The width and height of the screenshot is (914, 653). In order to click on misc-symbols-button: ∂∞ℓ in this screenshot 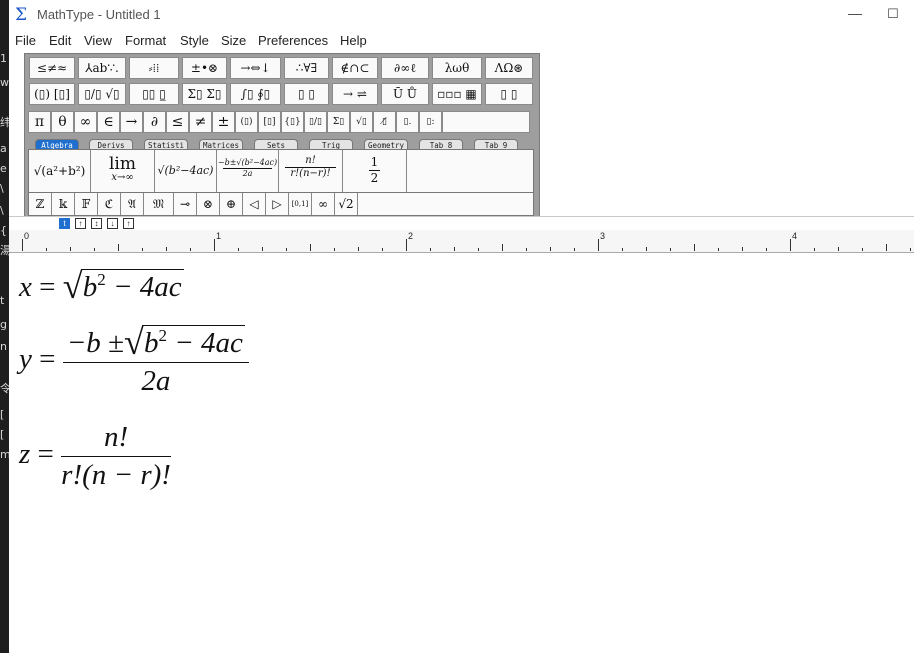, I will do `click(405, 68)`.